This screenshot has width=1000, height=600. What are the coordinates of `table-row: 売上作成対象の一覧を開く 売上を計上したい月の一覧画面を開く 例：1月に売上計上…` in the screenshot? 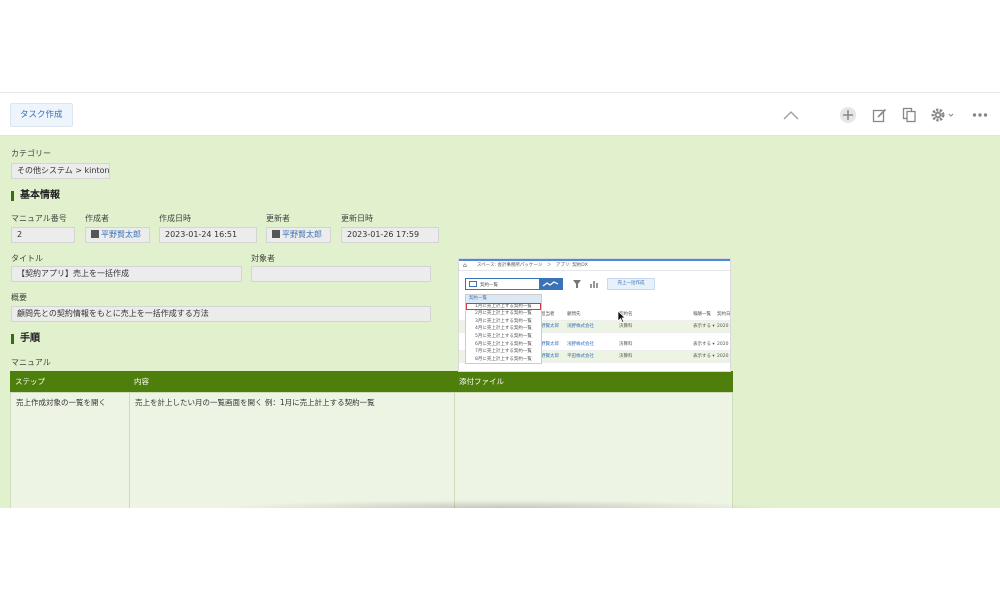 It's located at (371, 450).